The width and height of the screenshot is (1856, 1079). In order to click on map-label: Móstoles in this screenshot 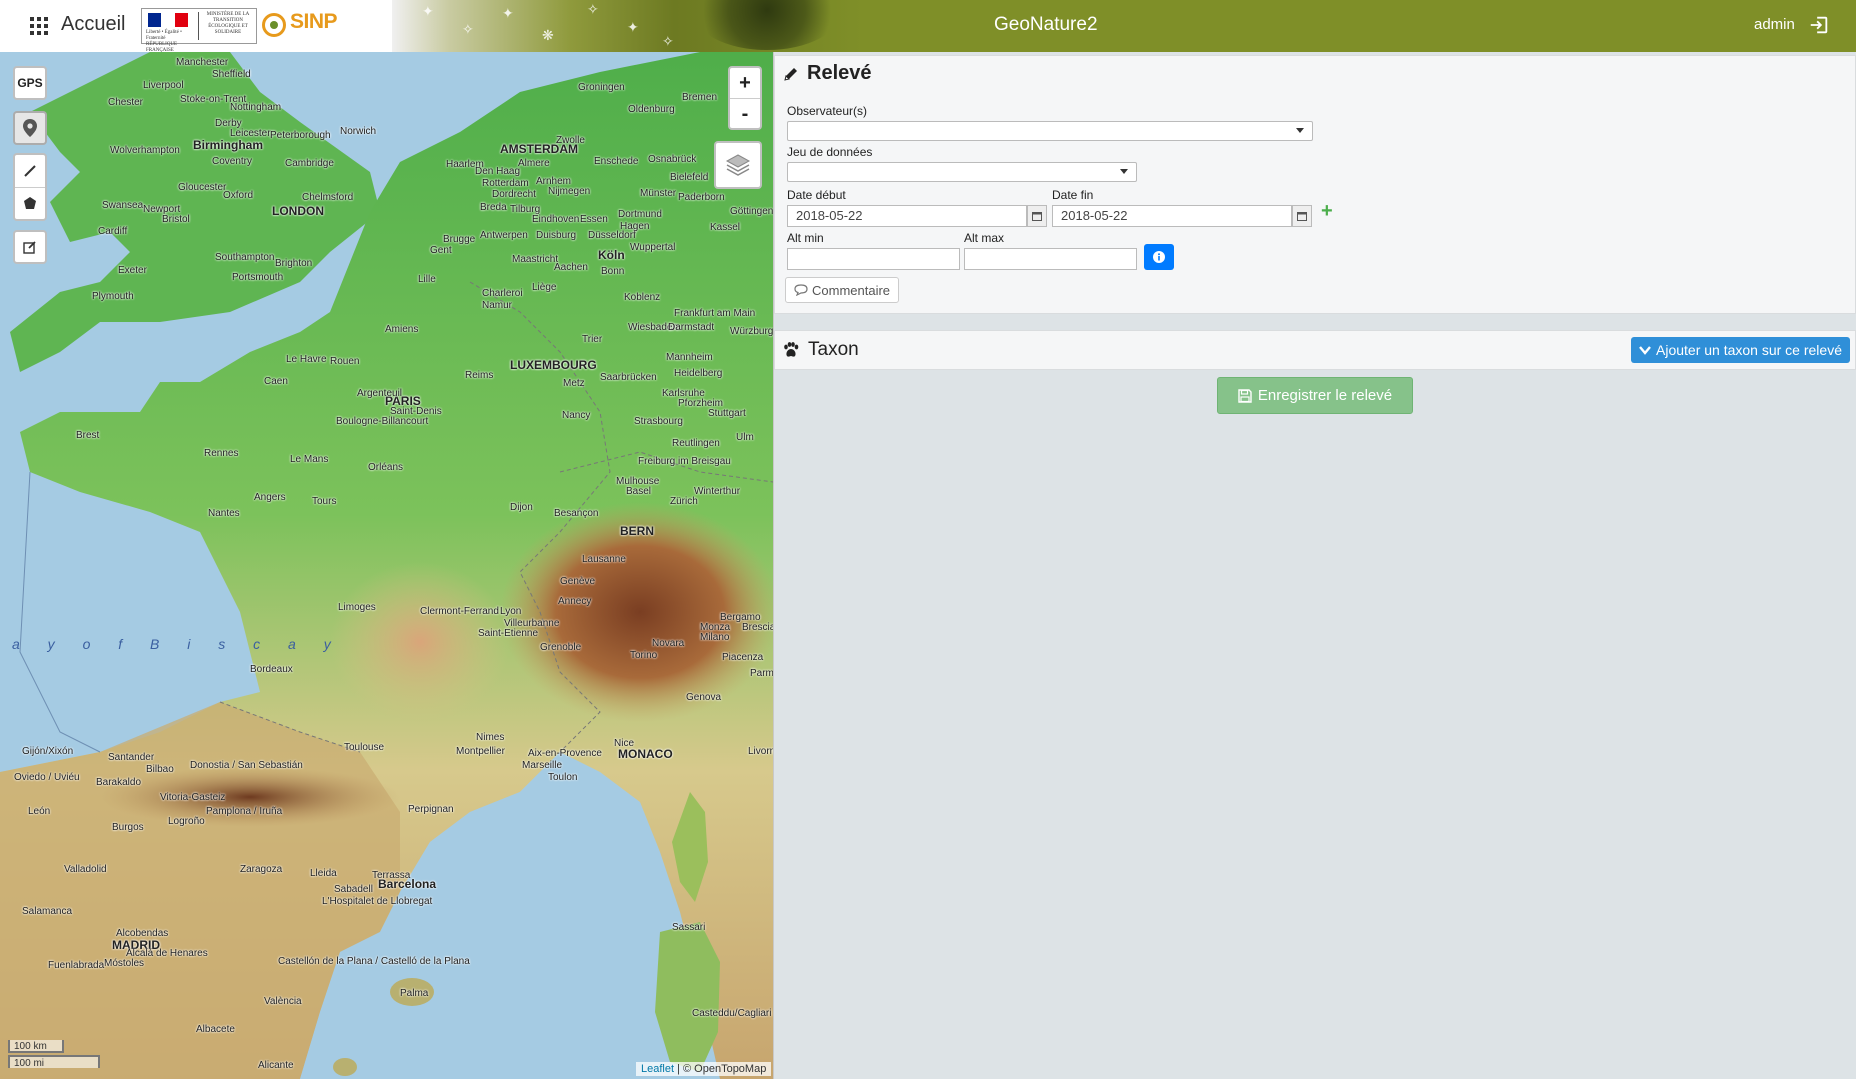, I will do `click(124, 963)`.